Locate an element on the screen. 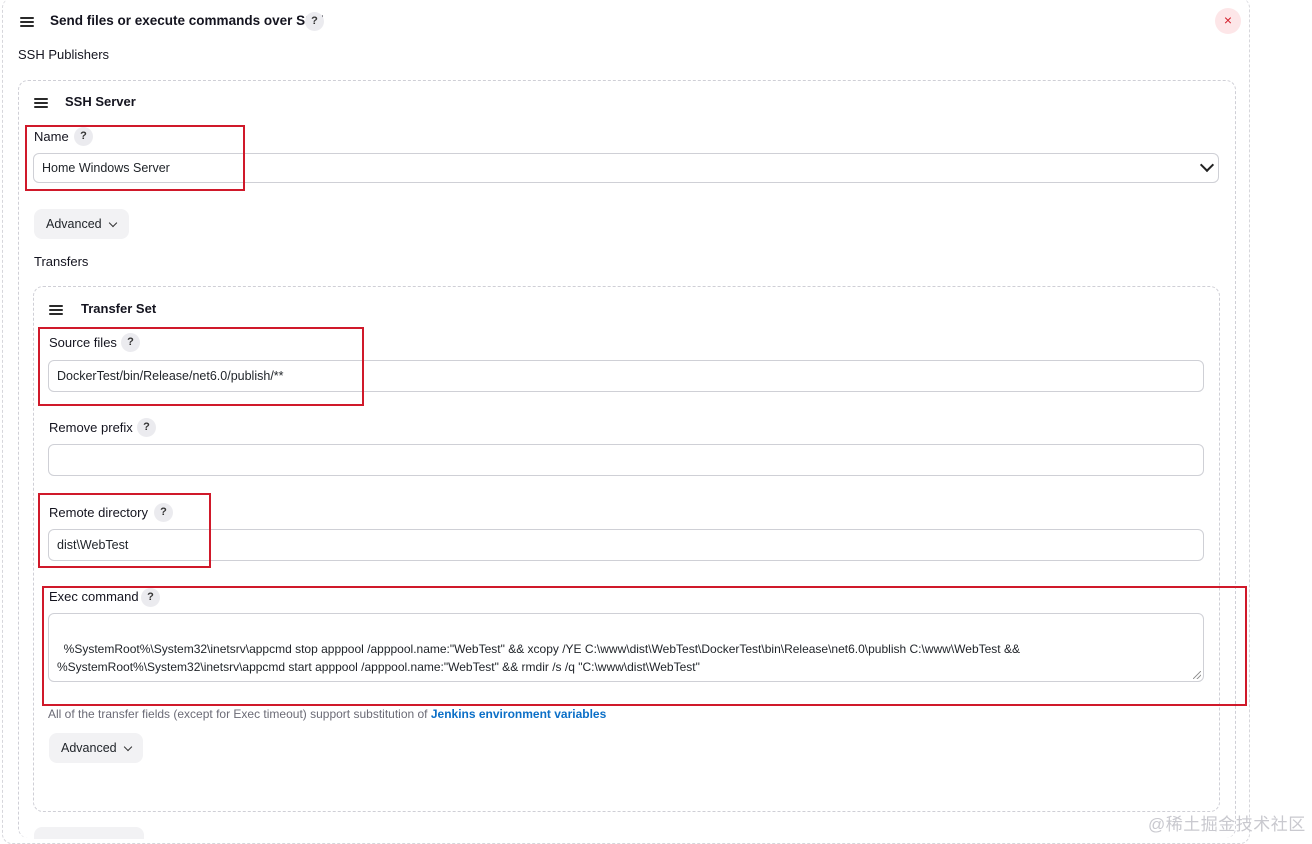 This screenshot has width=1312, height=844. ssh-server-title: SSH Server is located at coordinates (100, 101).